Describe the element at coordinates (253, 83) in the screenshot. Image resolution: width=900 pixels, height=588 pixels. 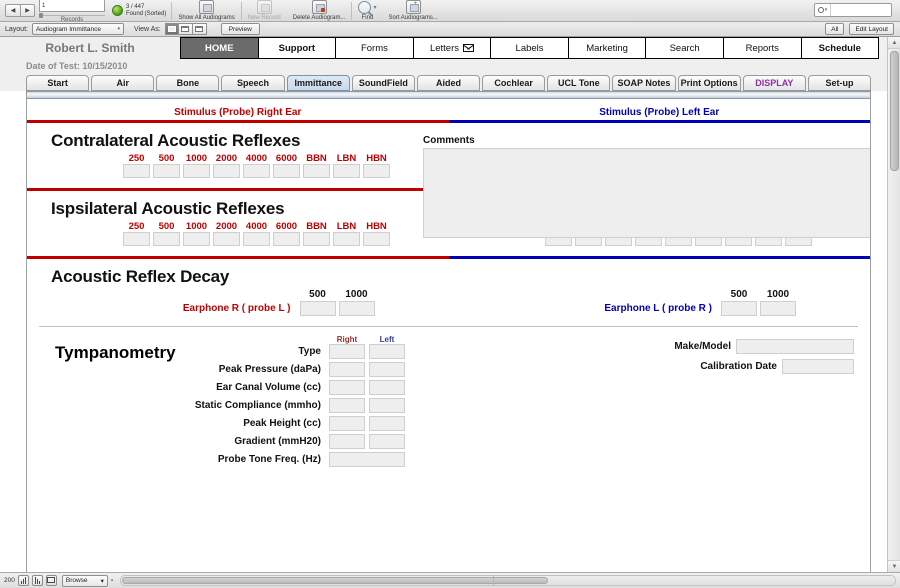
I see `subtab-speech: Speech` at that location.